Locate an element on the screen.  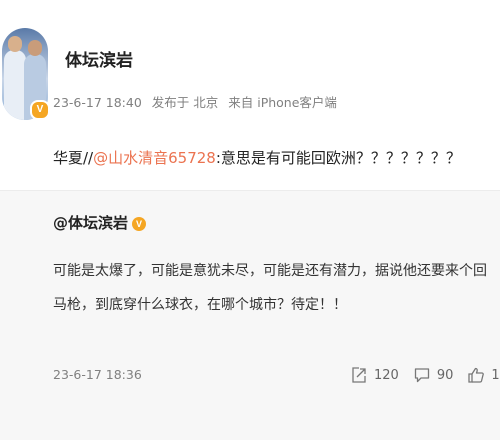
repost-button: 120 is located at coordinates (374, 375).